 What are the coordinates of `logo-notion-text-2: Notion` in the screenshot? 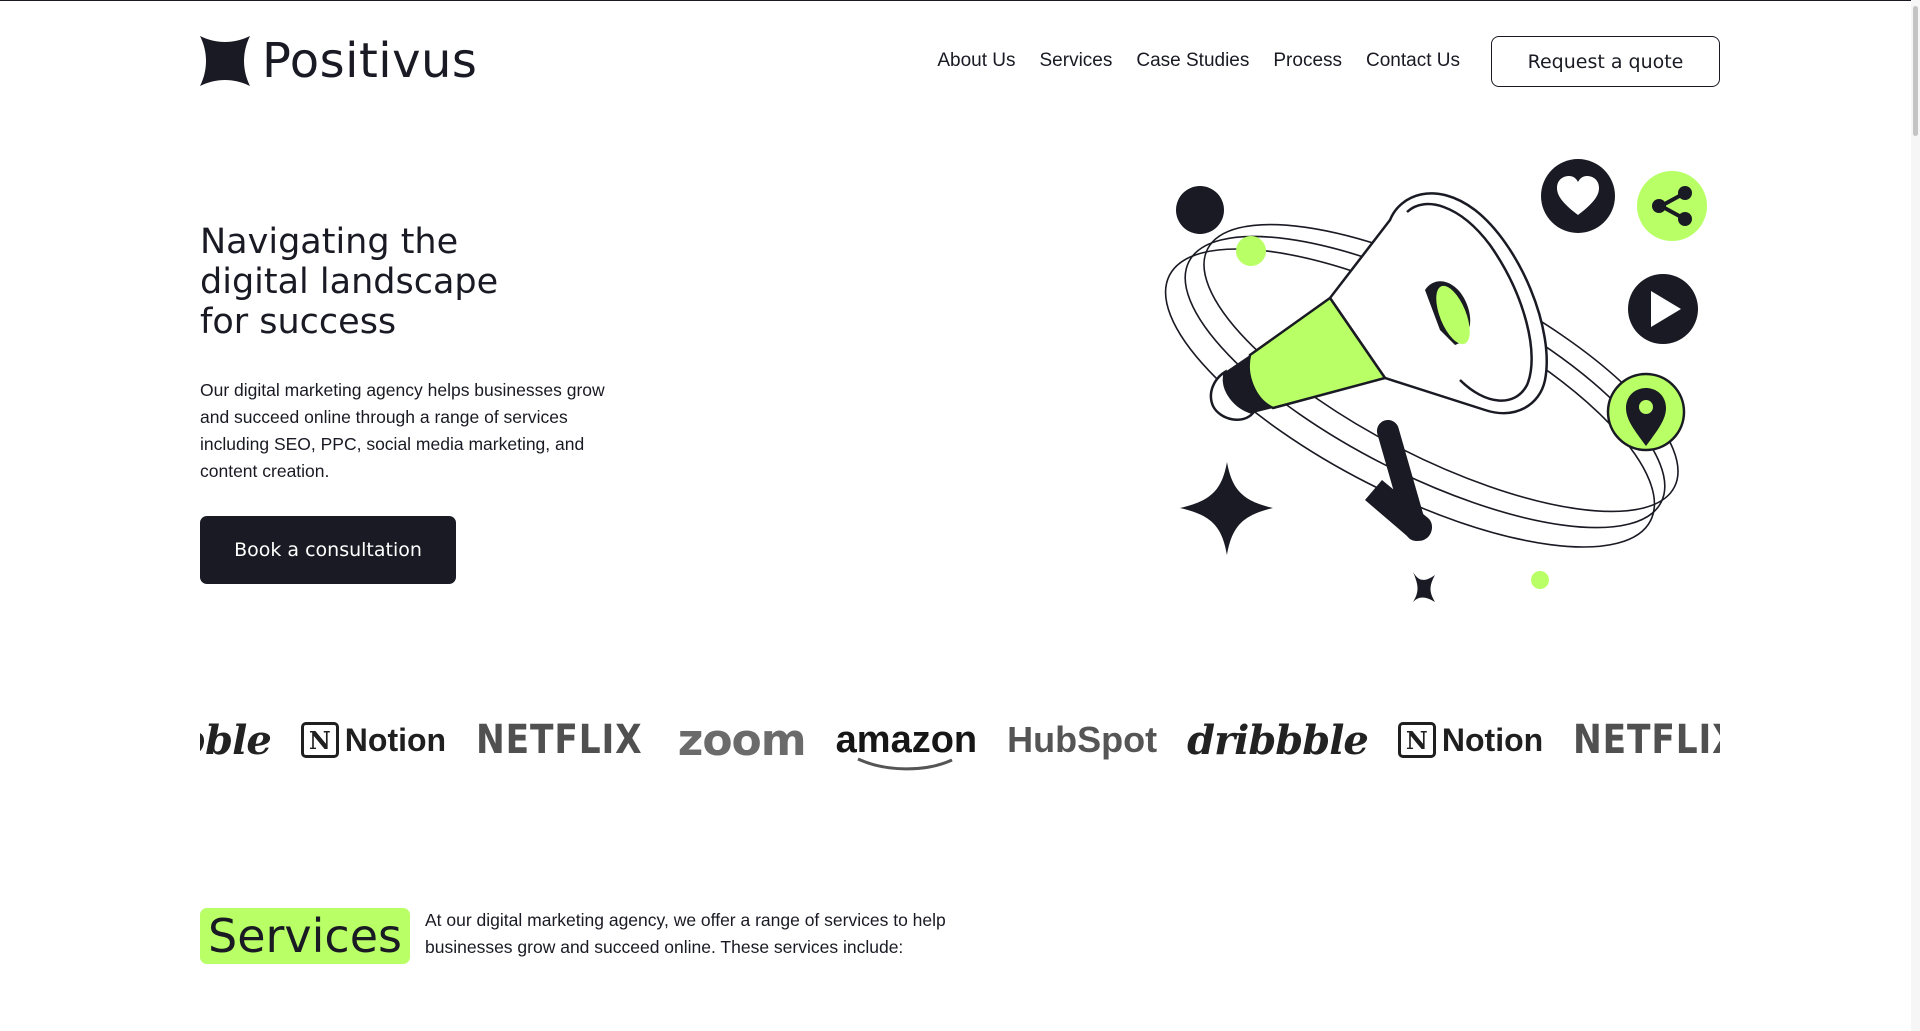 It's located at (1492, 739).